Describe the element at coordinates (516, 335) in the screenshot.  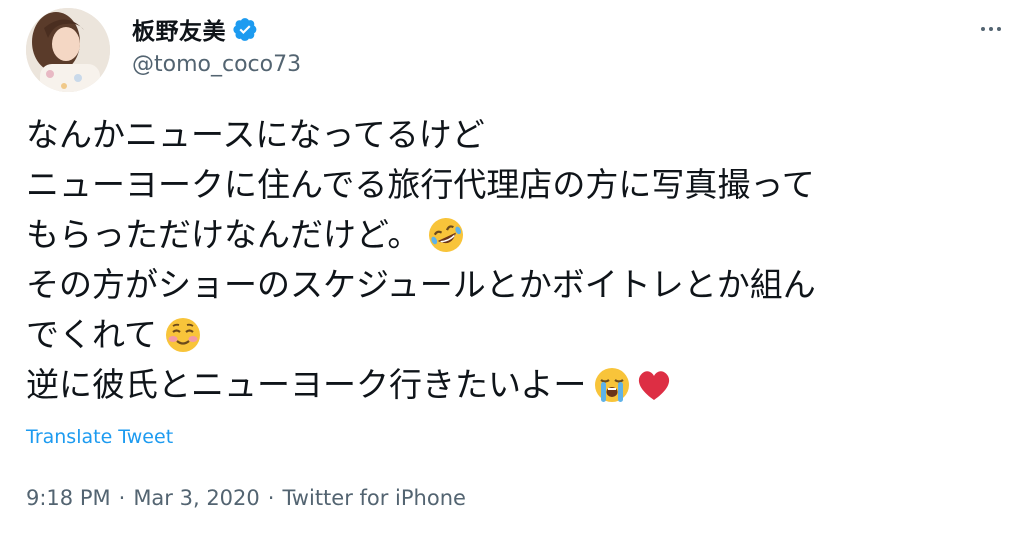
I see `tweet-text-line: でくれて` at that location.